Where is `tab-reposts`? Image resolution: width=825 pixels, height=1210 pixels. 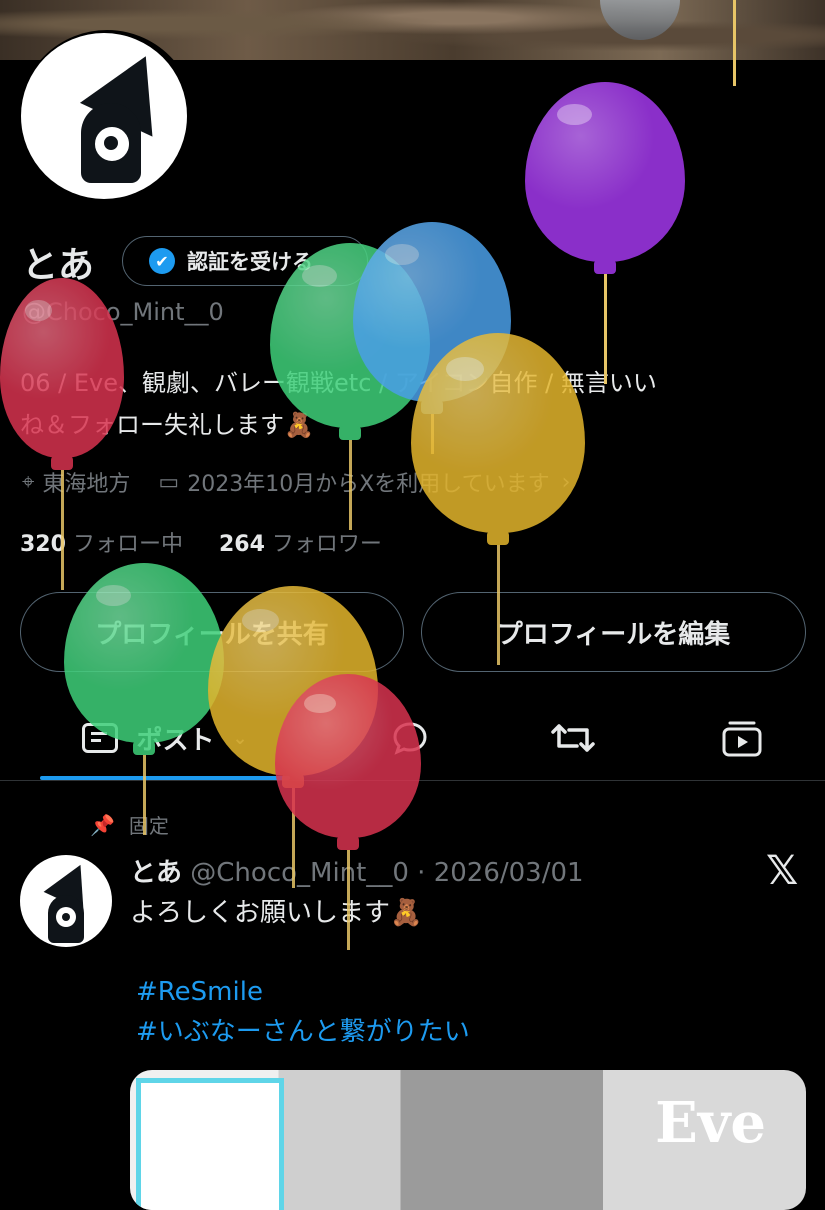
tab-reposts is located at coordinates (573, 738).